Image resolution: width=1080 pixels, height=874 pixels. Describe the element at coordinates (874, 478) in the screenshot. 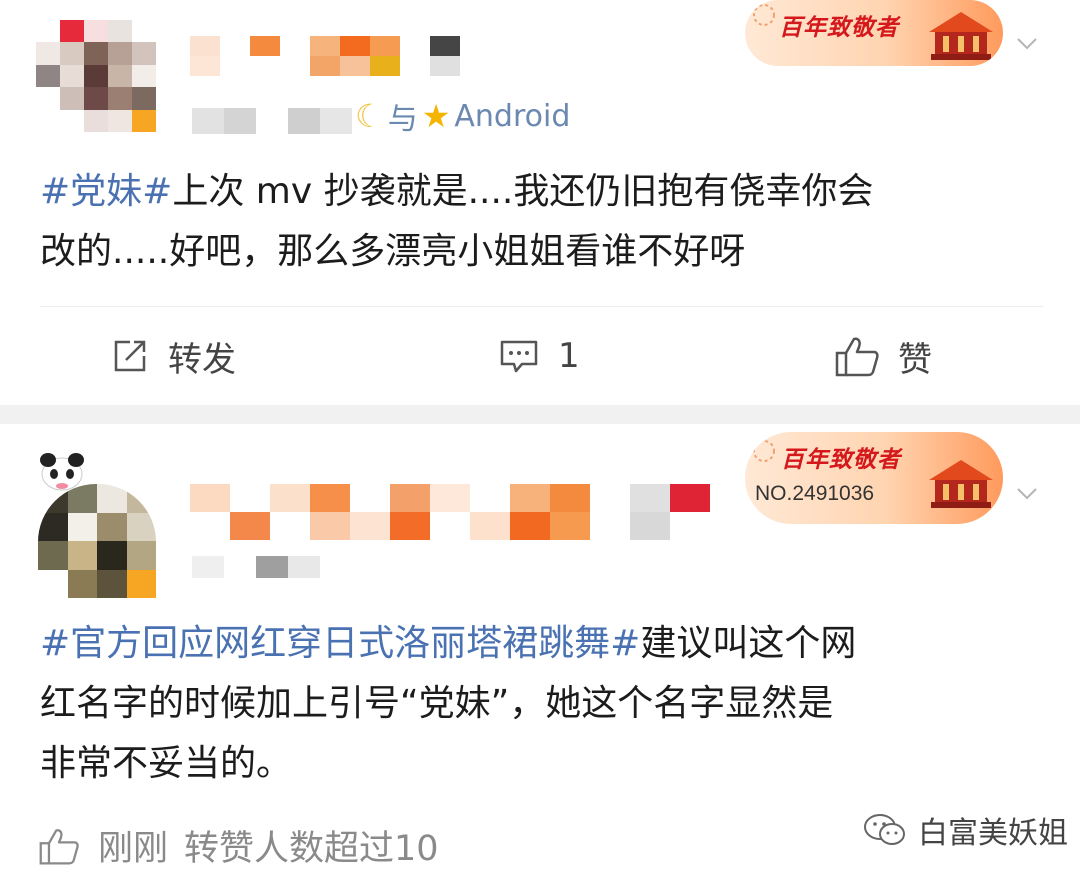

I see `centenary-badge: 百年致敬者 NO.2491036` at that location.